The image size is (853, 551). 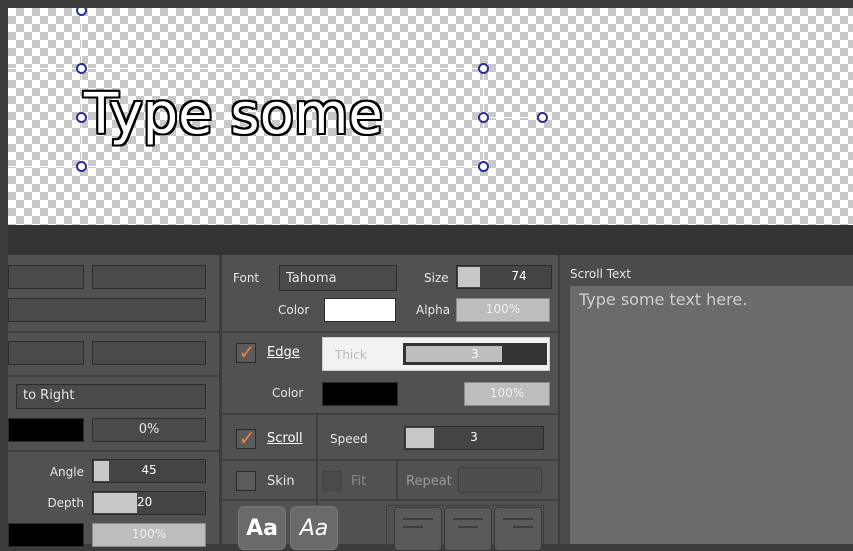 I want to click on font-color-label: Color, so click(x=294, y=310).